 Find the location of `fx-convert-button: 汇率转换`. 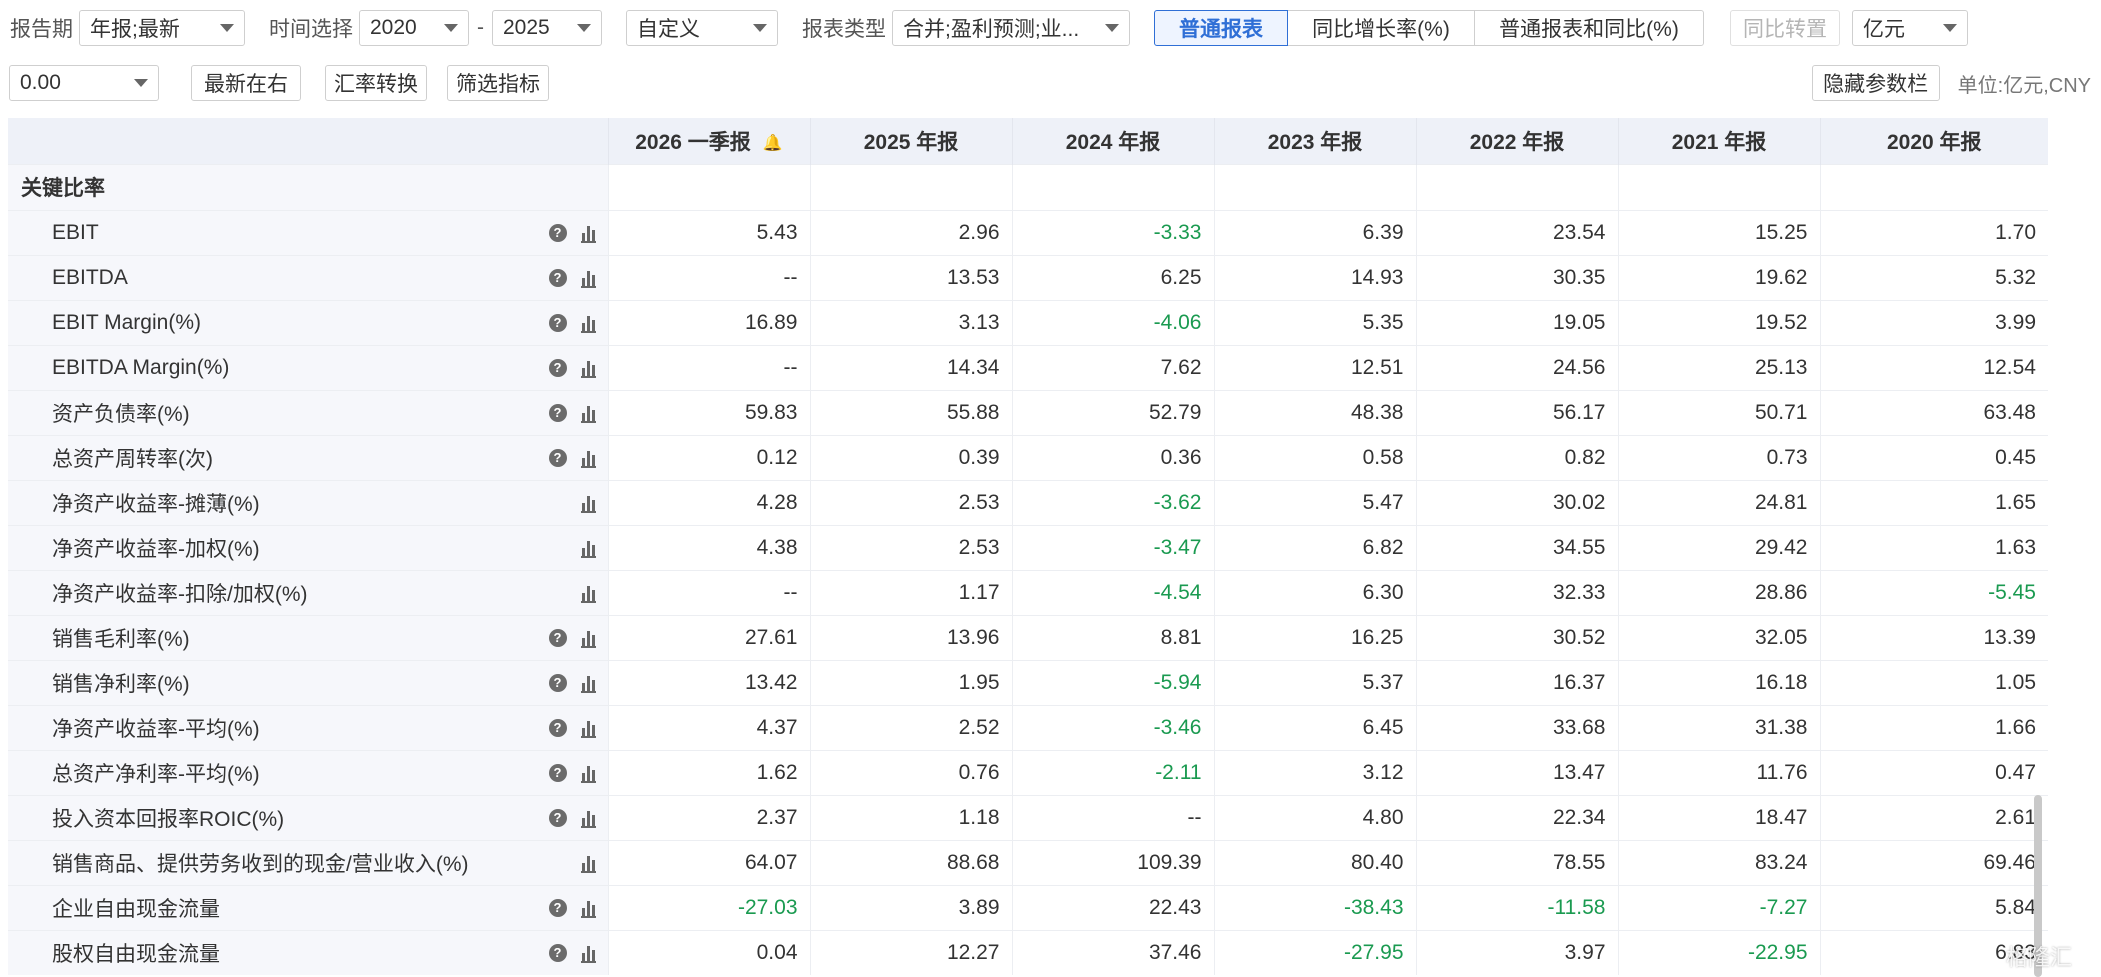

fx-convert-button: 汇率转换 is located at coordinates (376, 83).